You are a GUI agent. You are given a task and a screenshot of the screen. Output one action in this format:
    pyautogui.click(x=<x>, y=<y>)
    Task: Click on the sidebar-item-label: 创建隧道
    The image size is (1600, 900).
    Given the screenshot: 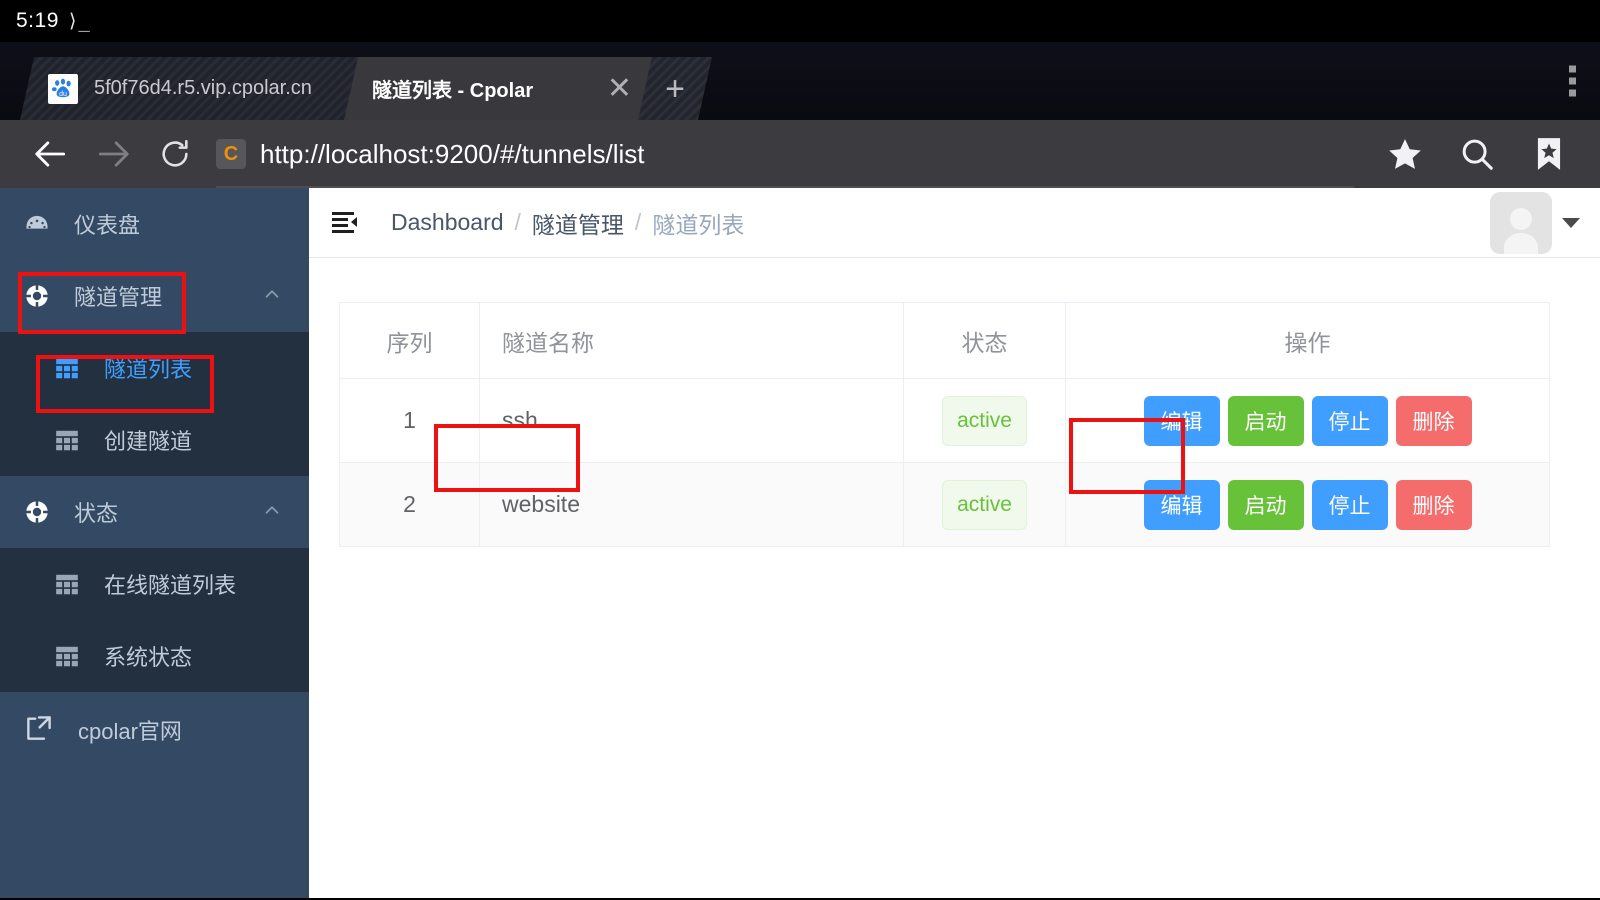 What is the action you would take?
    pyautogui.click(x=148, y=441)
    